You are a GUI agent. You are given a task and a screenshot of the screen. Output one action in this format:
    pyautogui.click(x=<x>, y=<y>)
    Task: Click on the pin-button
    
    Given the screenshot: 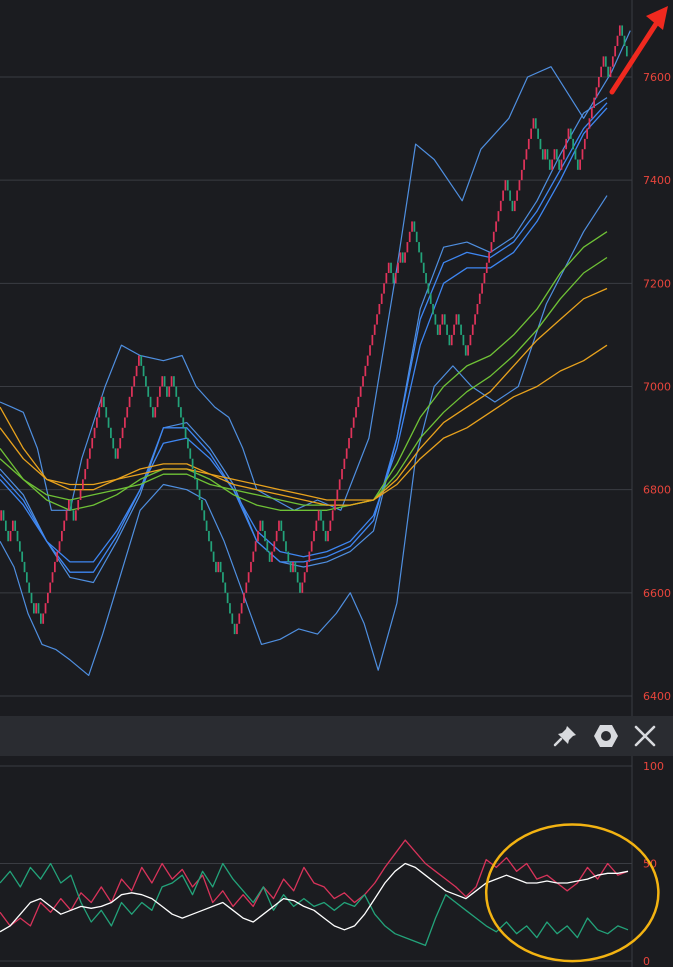 What is the action you would take?
    pyautogui.click(x=566, y=736)
    